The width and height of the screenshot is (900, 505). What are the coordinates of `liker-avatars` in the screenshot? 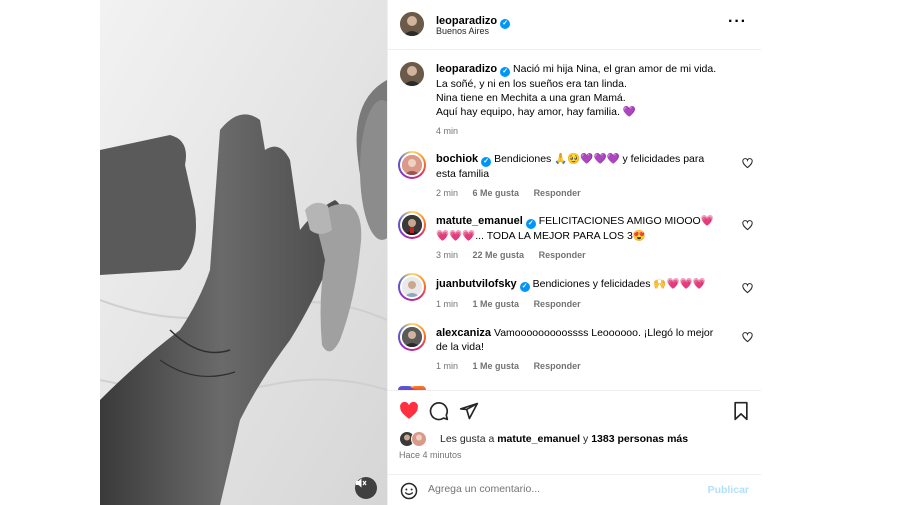 It's located at (416, 439).